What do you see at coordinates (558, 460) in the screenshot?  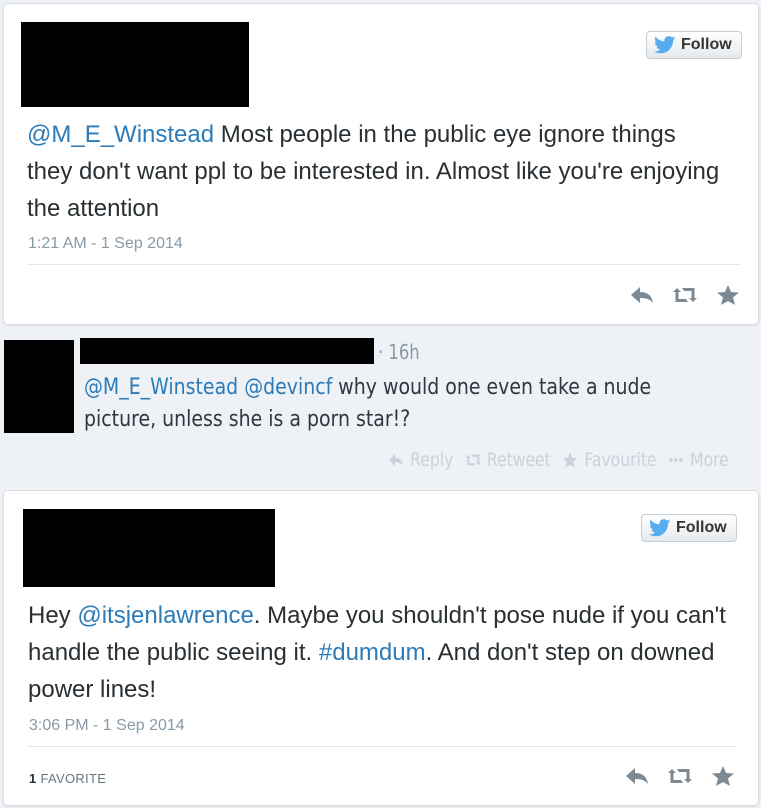 I see `tweet-actions: Reply Retweet Favourite More` at bounding box center [558, 460].